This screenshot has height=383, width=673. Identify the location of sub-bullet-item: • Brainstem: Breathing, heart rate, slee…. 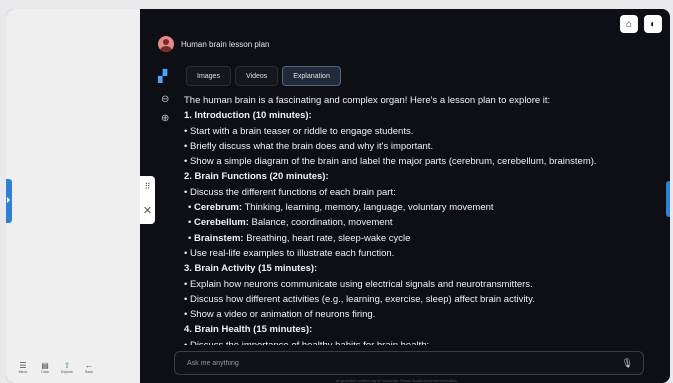
(419, 238).